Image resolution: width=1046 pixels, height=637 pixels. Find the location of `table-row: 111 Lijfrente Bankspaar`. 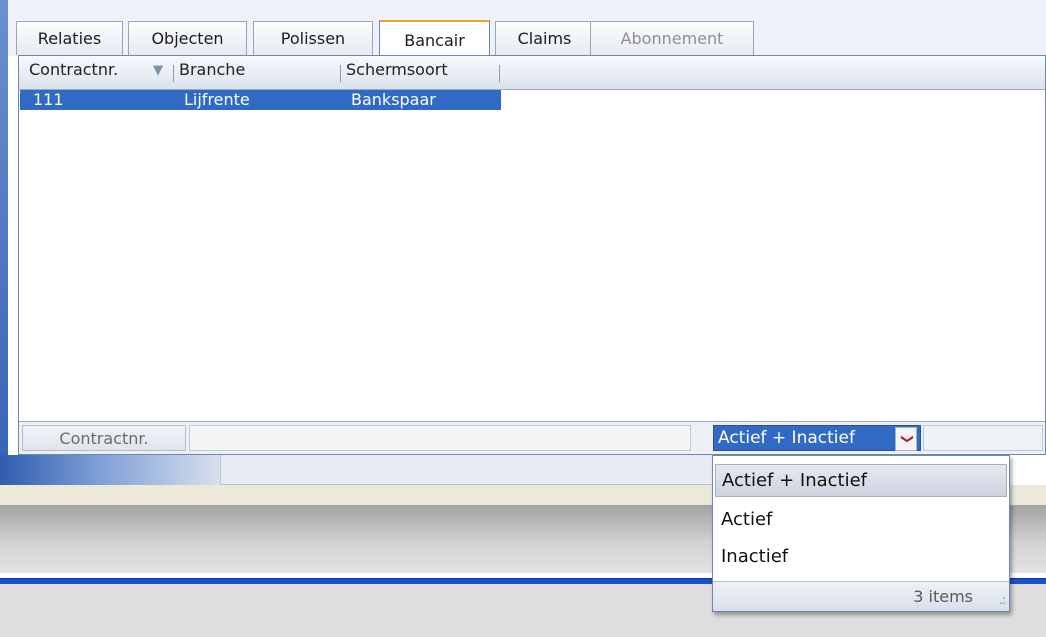

table-row: 111 Lijfrente Bankspaar is located at coordinates (260, 100).